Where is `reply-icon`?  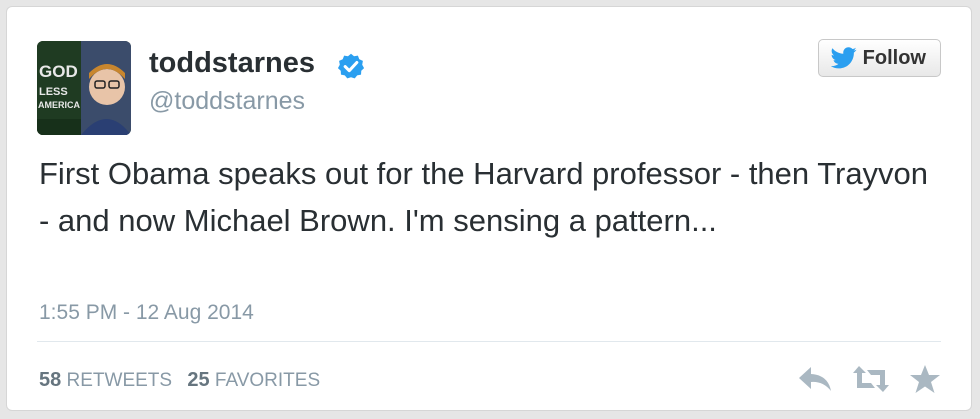 reply-icon is located at coordinates (815, 379).